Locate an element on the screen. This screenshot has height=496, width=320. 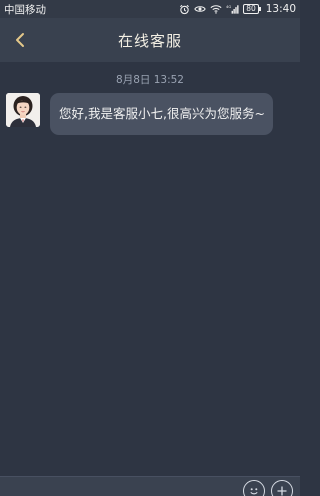
status-icons: 4G 80 13:40 is located at coordinates (237, 9).